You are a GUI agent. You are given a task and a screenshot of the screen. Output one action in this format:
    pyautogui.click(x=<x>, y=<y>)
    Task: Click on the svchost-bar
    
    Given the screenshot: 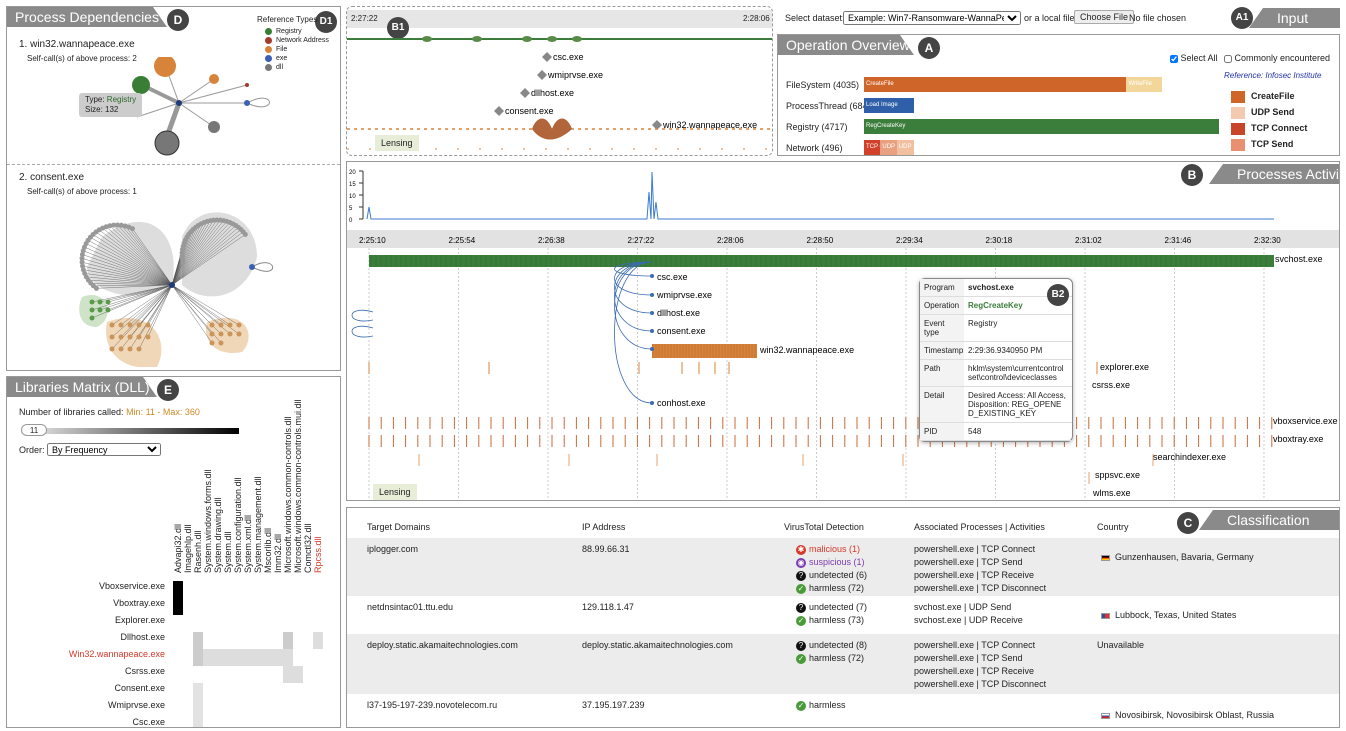 What is the action you would take?
    pyautogui.click(x=821, y=261)
    